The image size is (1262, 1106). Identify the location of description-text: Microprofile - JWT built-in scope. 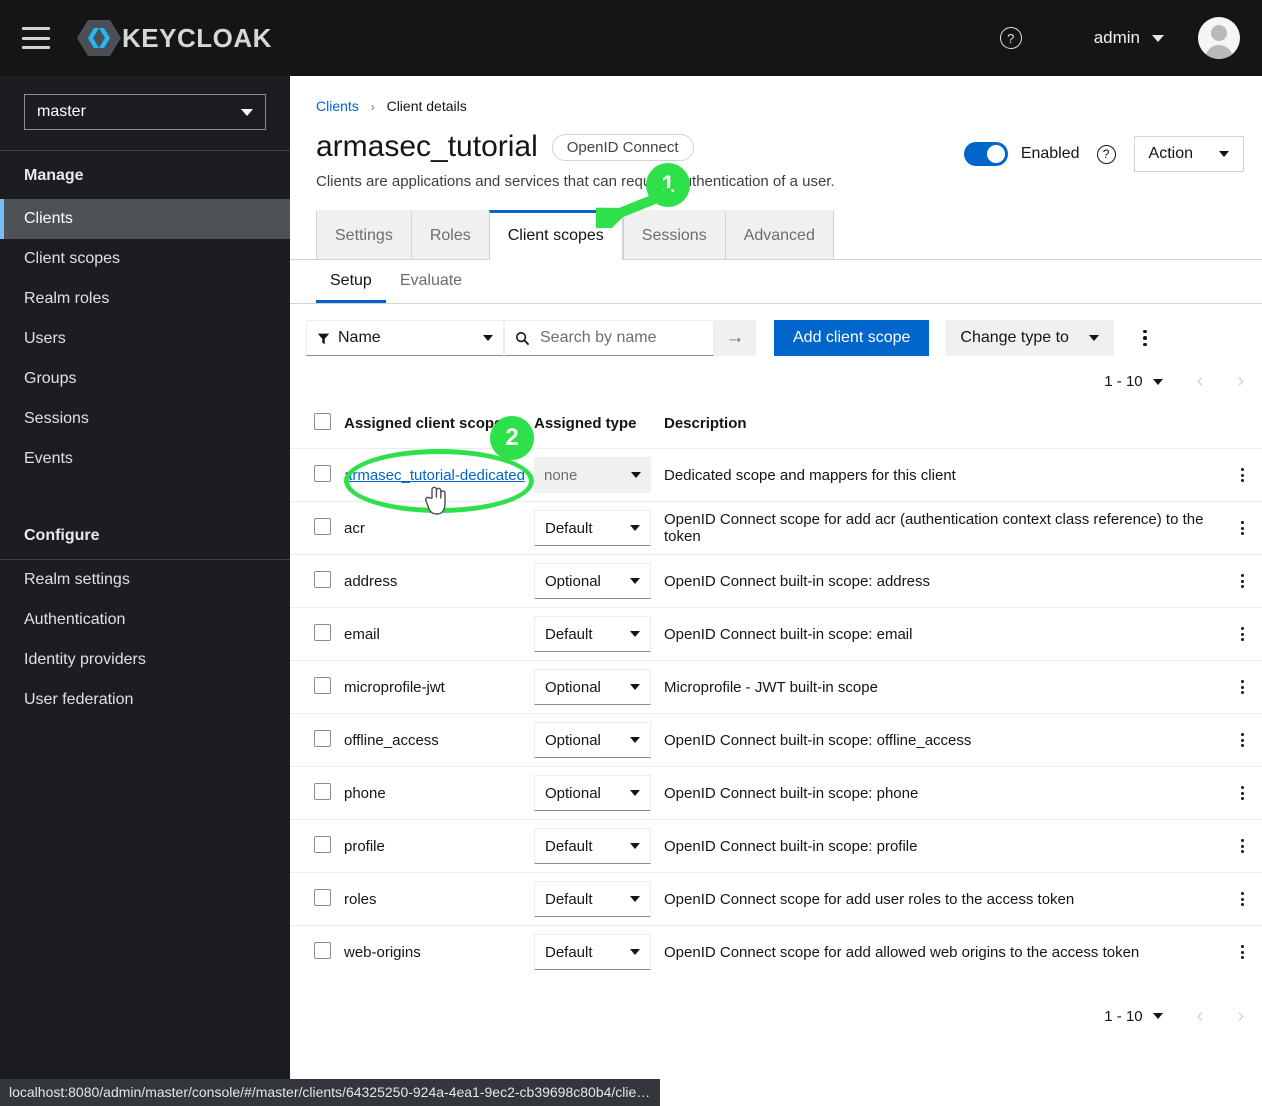
(771, 687).